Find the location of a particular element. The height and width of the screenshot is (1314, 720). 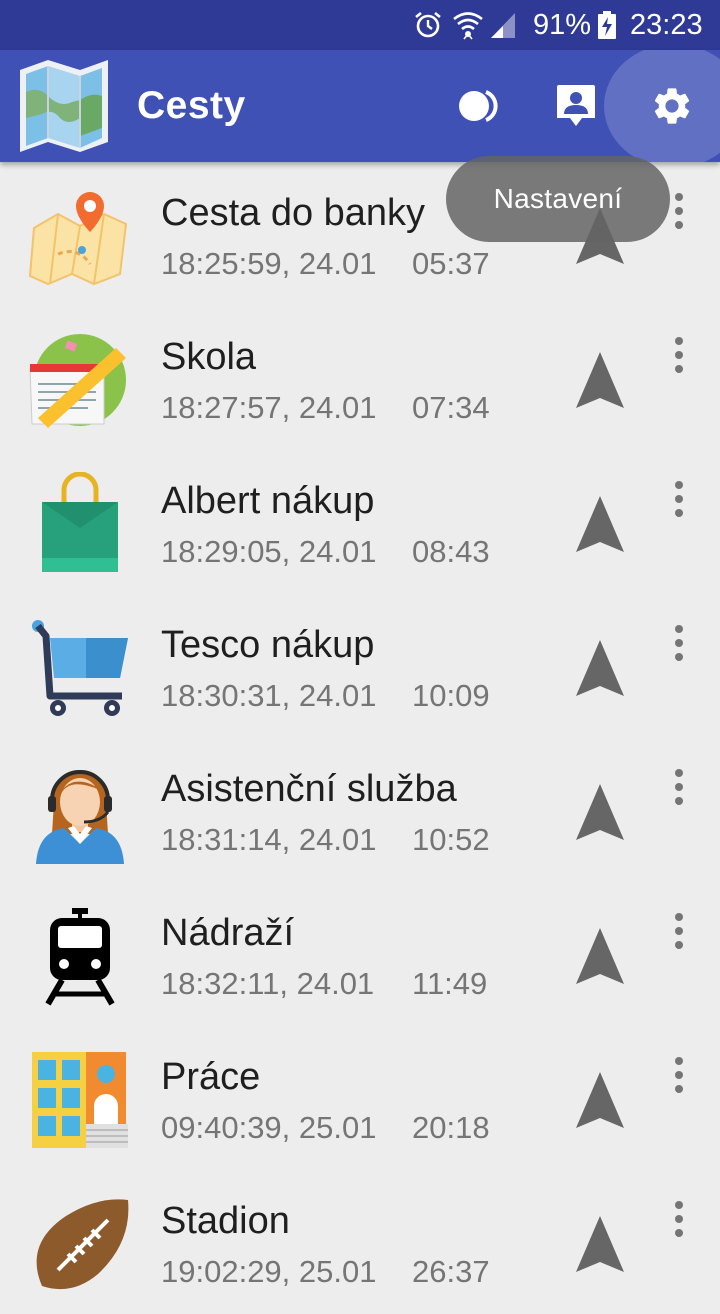

wifi-icon is located at coordinates (468, 26).